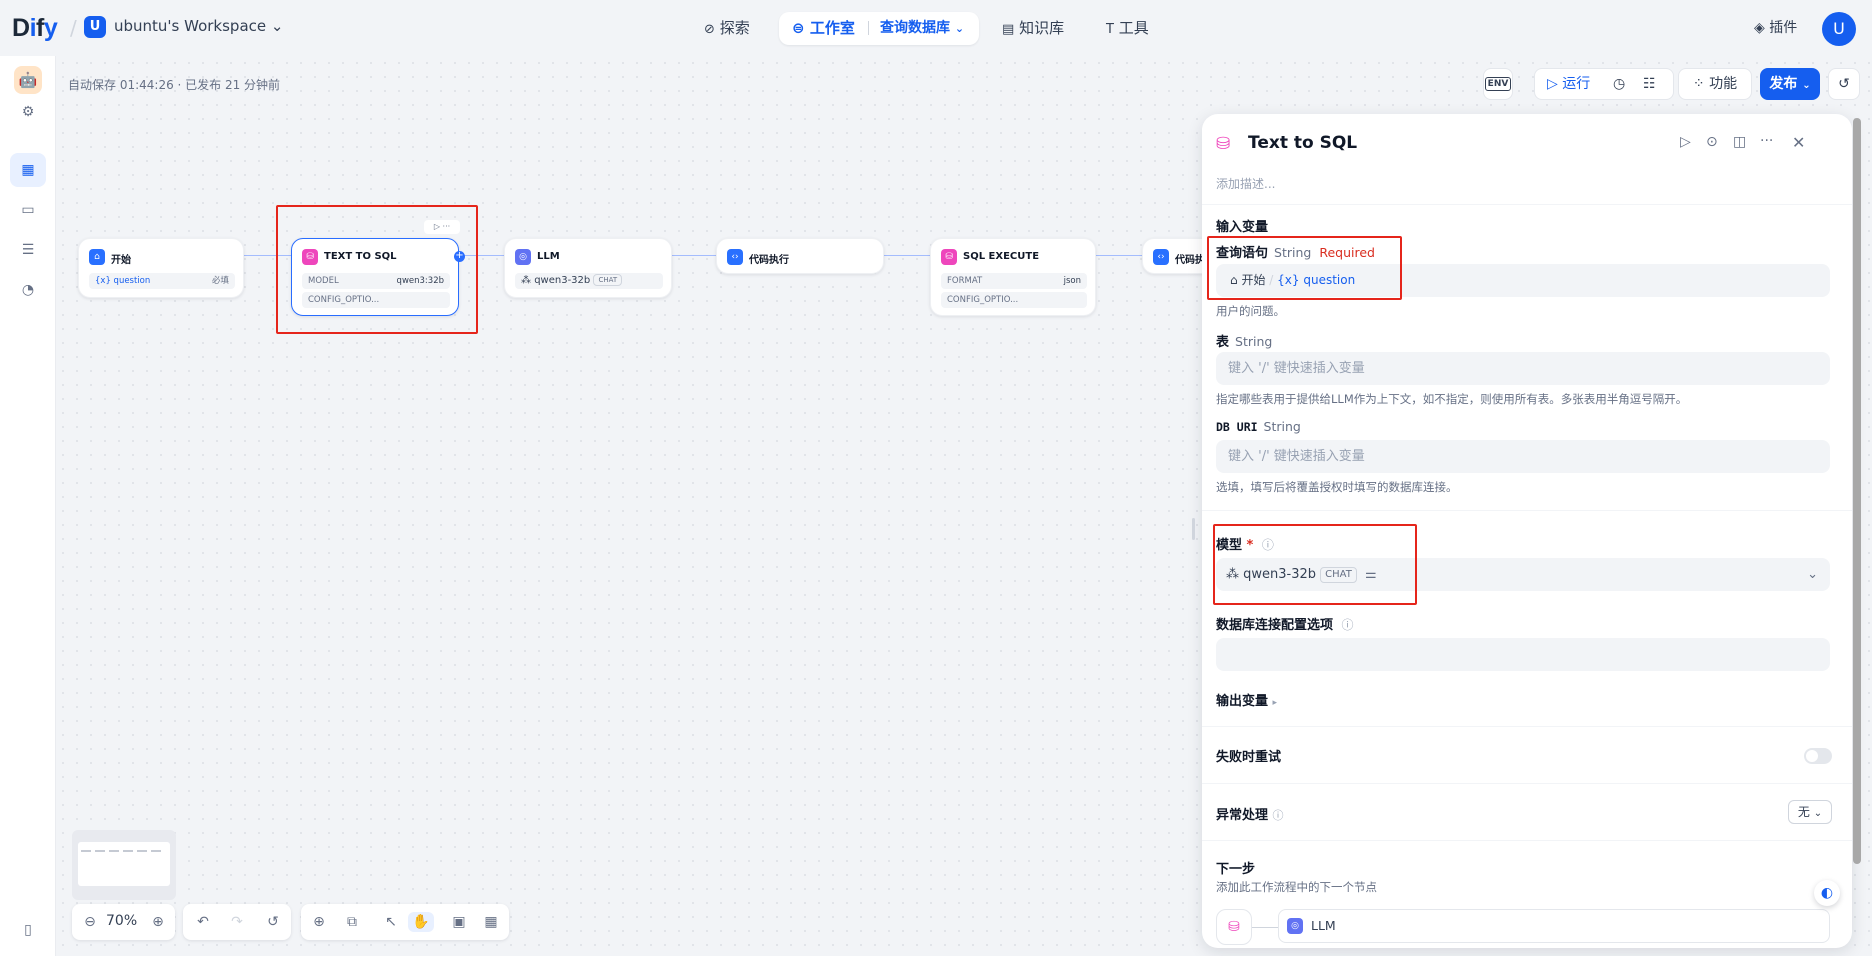  Describe the element at coordinates (28, 112) in the screenshot. I see `settings-sliders-icon: ⚙` at that location.